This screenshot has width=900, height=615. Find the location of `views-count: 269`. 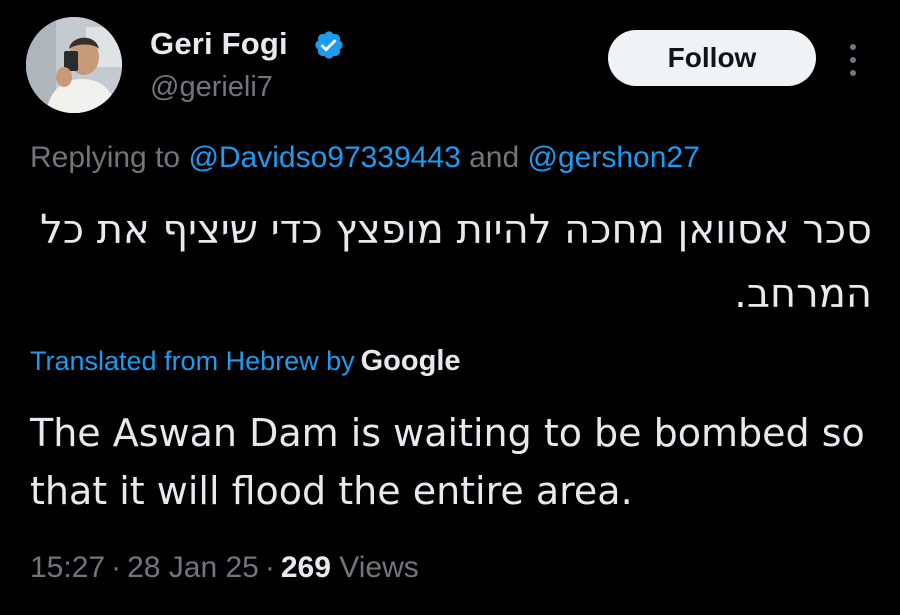

views-count: 269 is located at coordinates (305, 567).